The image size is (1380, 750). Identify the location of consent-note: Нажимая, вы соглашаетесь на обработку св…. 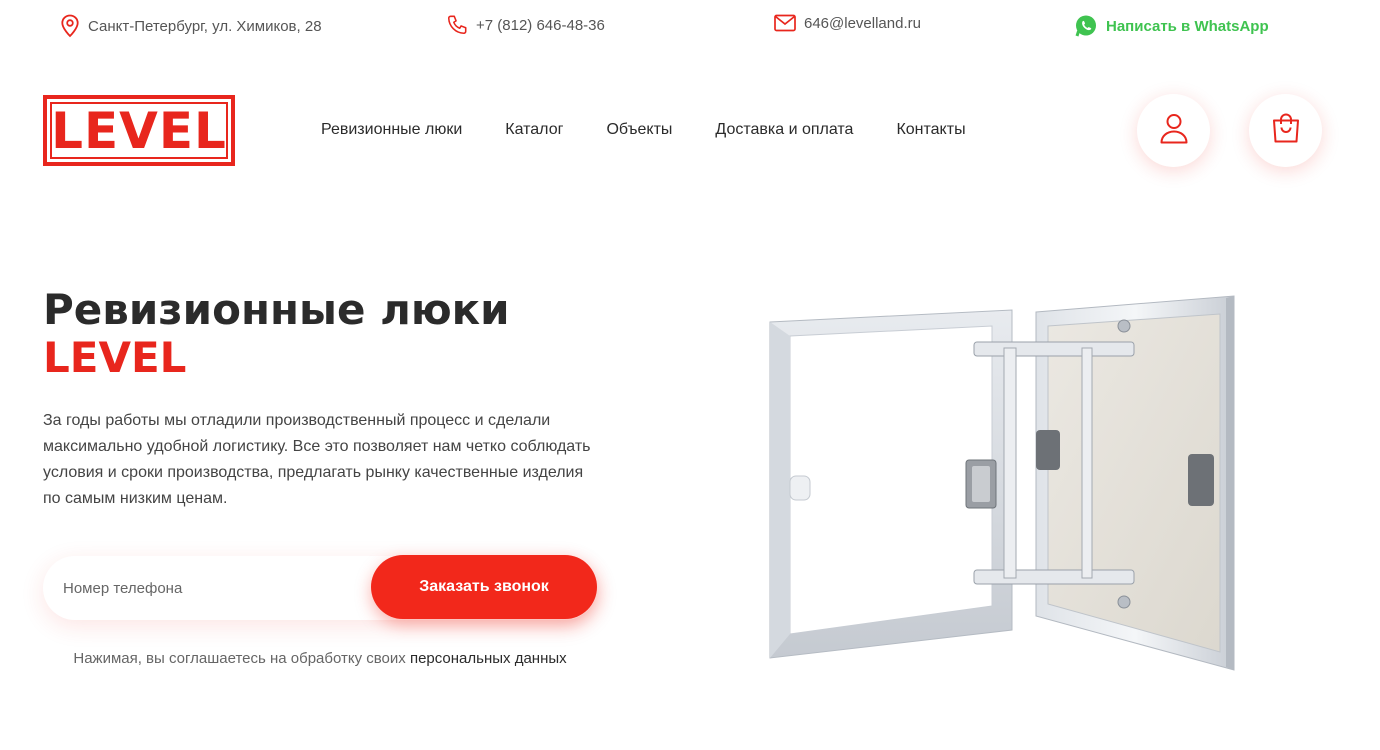
(320, 659).